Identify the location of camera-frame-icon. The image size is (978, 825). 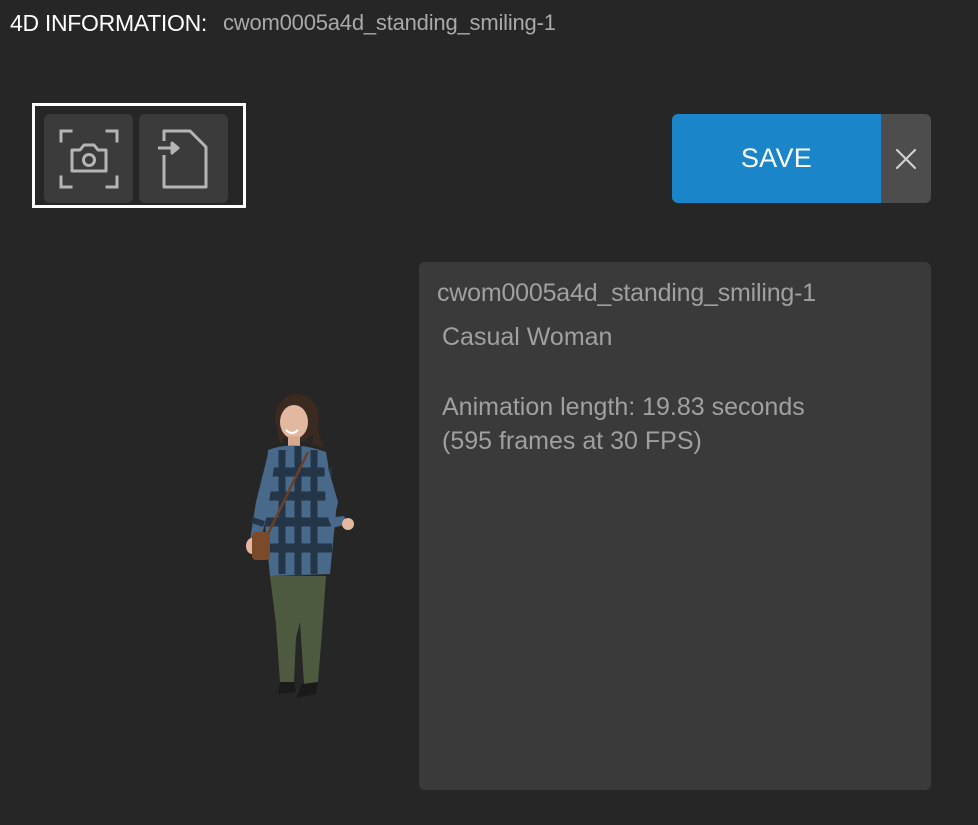
(88, 158).